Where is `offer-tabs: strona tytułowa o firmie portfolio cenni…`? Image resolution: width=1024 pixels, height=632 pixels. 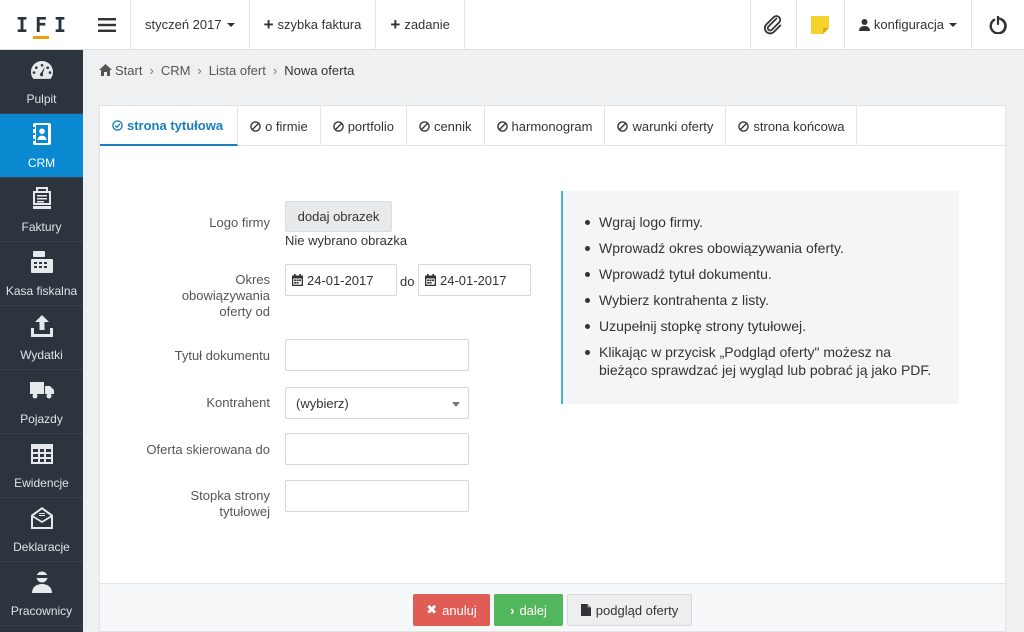
offer-tabs: strona tytułowa o firmie portfolio cenni… is located at coordinates (552, 126).